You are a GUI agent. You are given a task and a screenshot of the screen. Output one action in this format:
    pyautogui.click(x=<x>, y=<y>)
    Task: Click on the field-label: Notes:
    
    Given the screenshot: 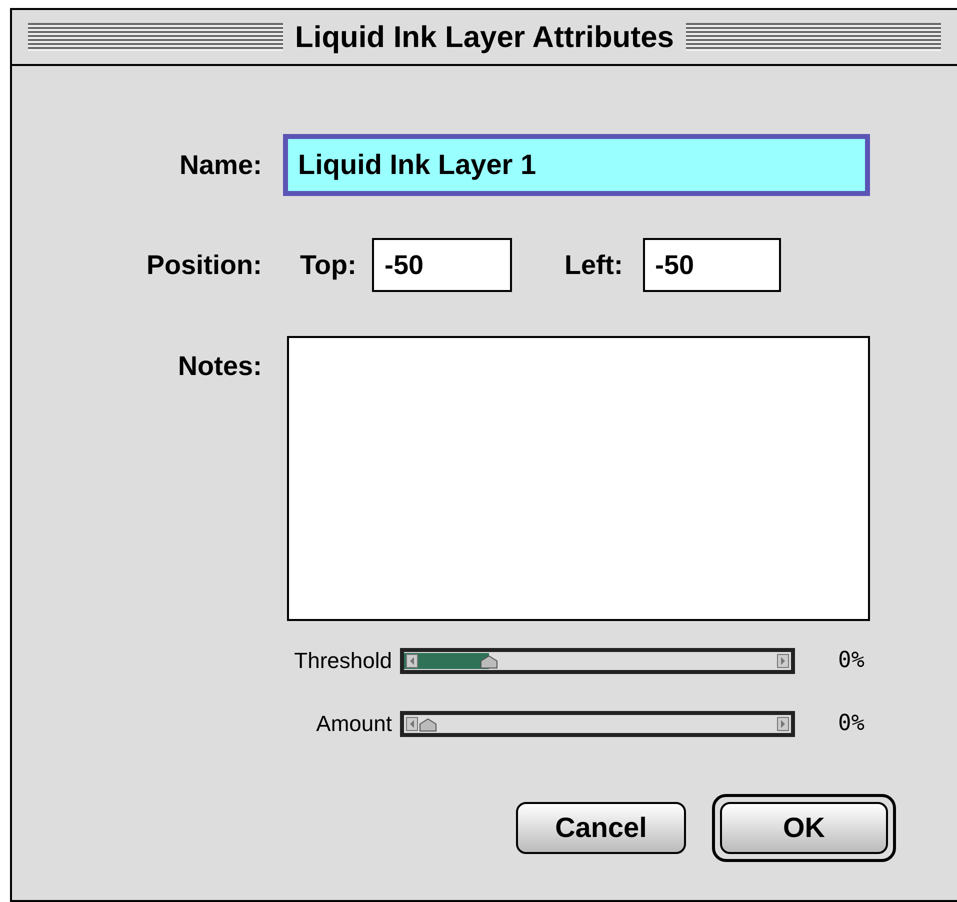 What is the action you would take?
    pyautogui.click(x=220, y=366)
    